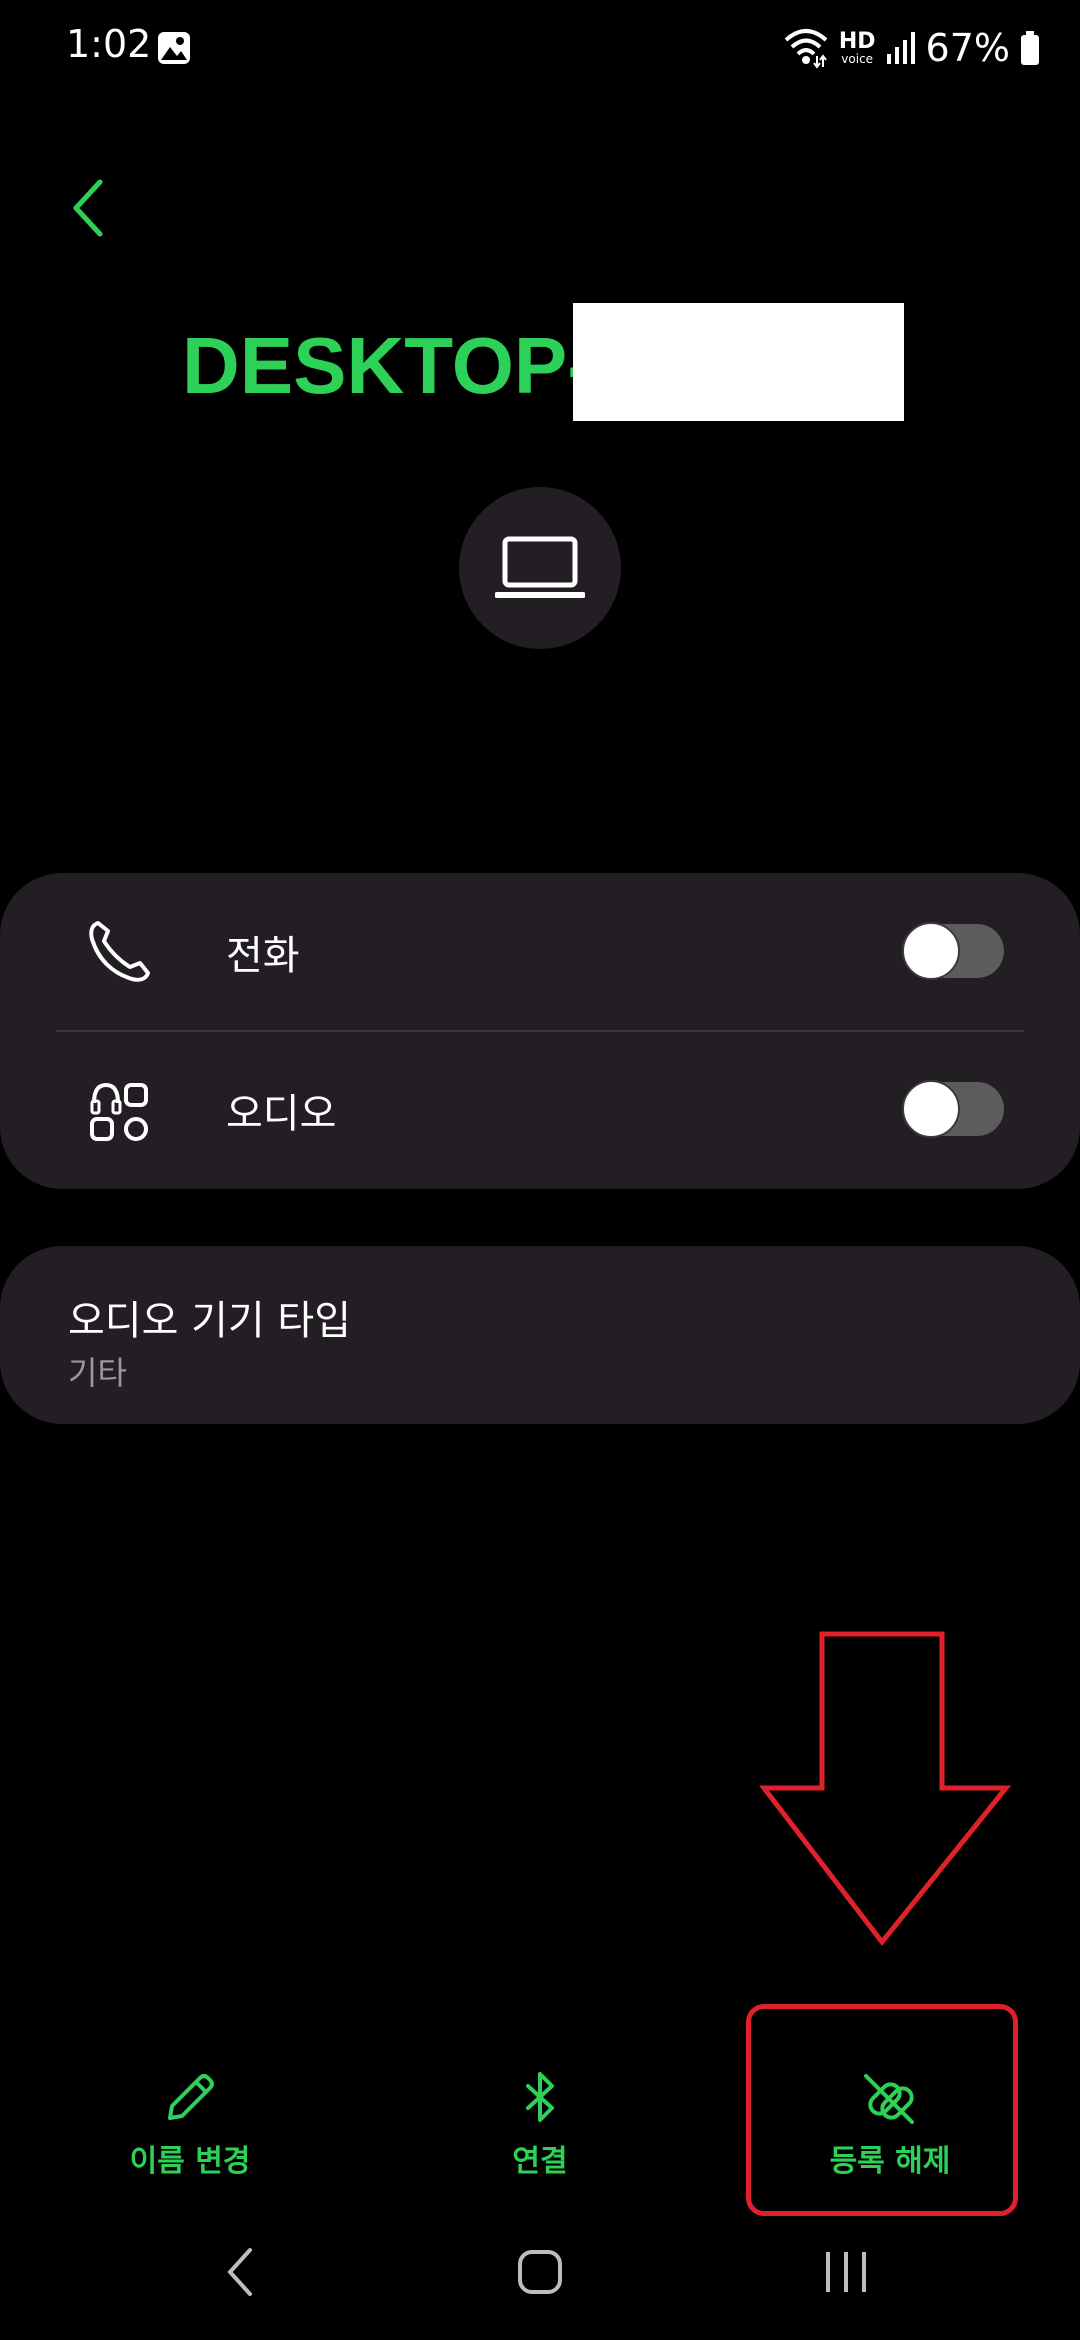 This screenshot has width=1080, height=2340. What do you see at coordinates (540, 1335) in the screenshot?
I see `audio-device-type-card: 오디오 기기 타입 기타` at bounding box center [540, 1335].